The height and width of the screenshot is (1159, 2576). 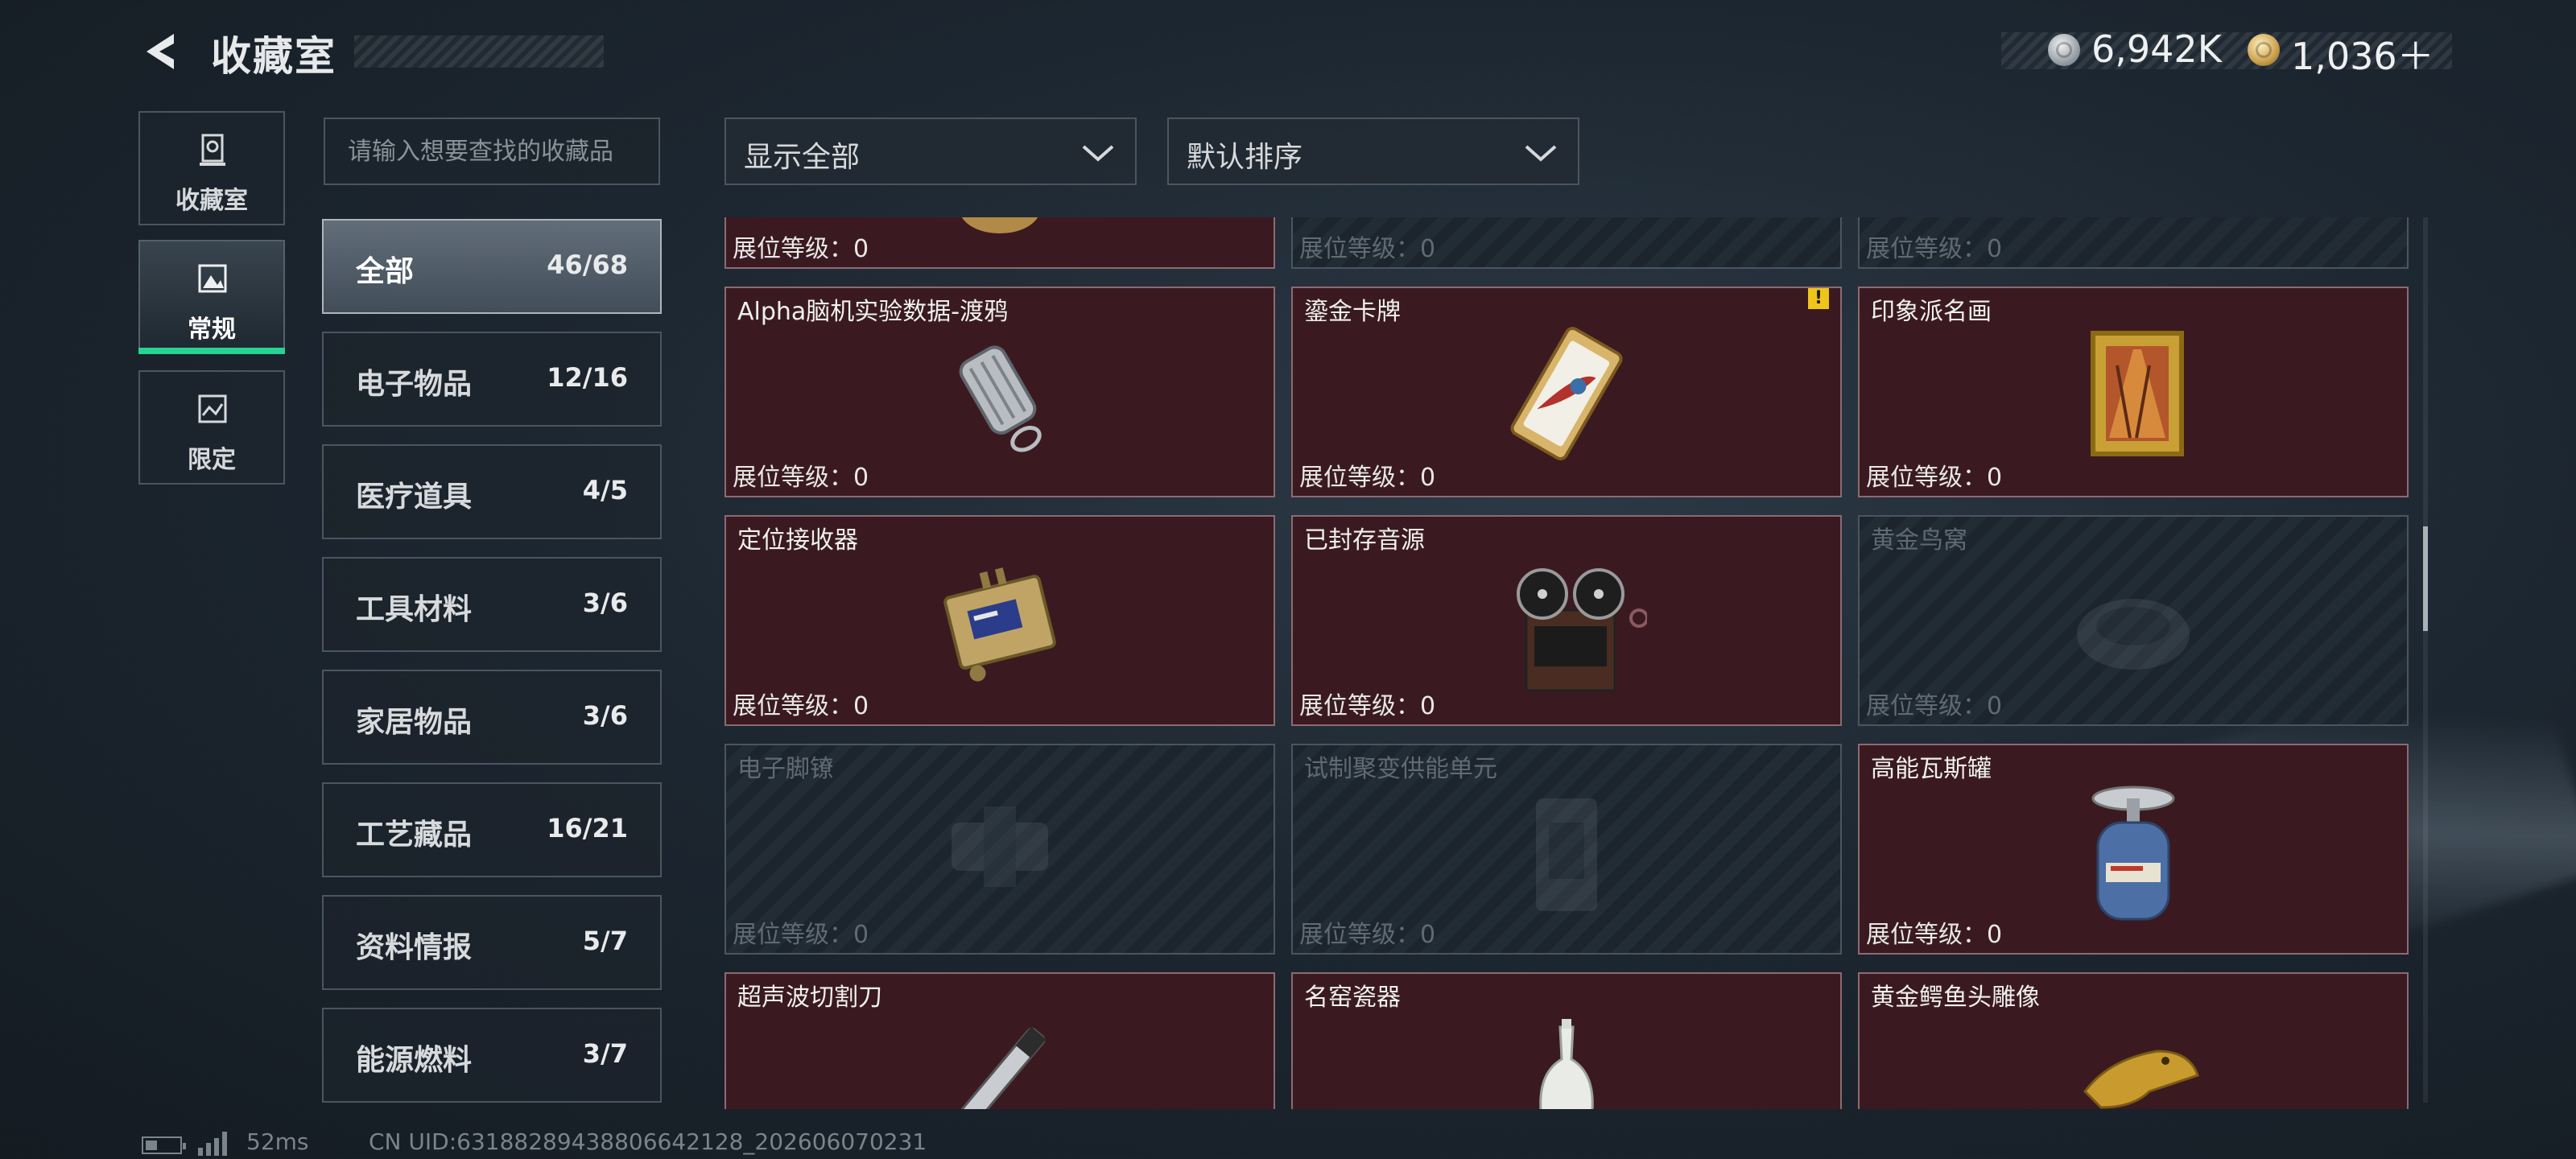 I want to click on framed-painting-icon, so click(x=2137, y=393).